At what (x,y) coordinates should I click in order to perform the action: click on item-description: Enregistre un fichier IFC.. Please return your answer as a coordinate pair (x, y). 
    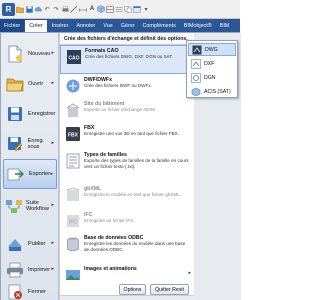
    Looking at the image, I should click on (109, 221).